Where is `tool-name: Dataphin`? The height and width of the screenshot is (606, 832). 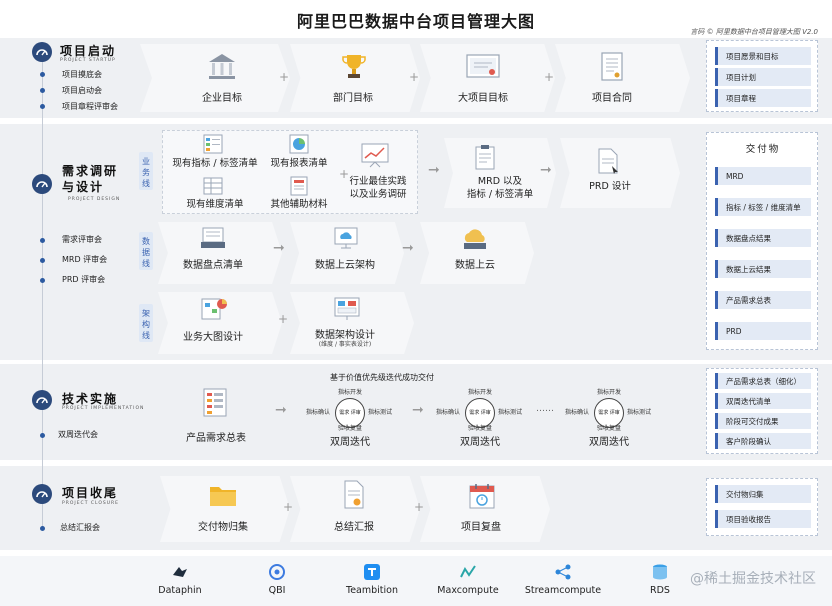
tool-name: Dataphin is located at coordinates (180, 590).